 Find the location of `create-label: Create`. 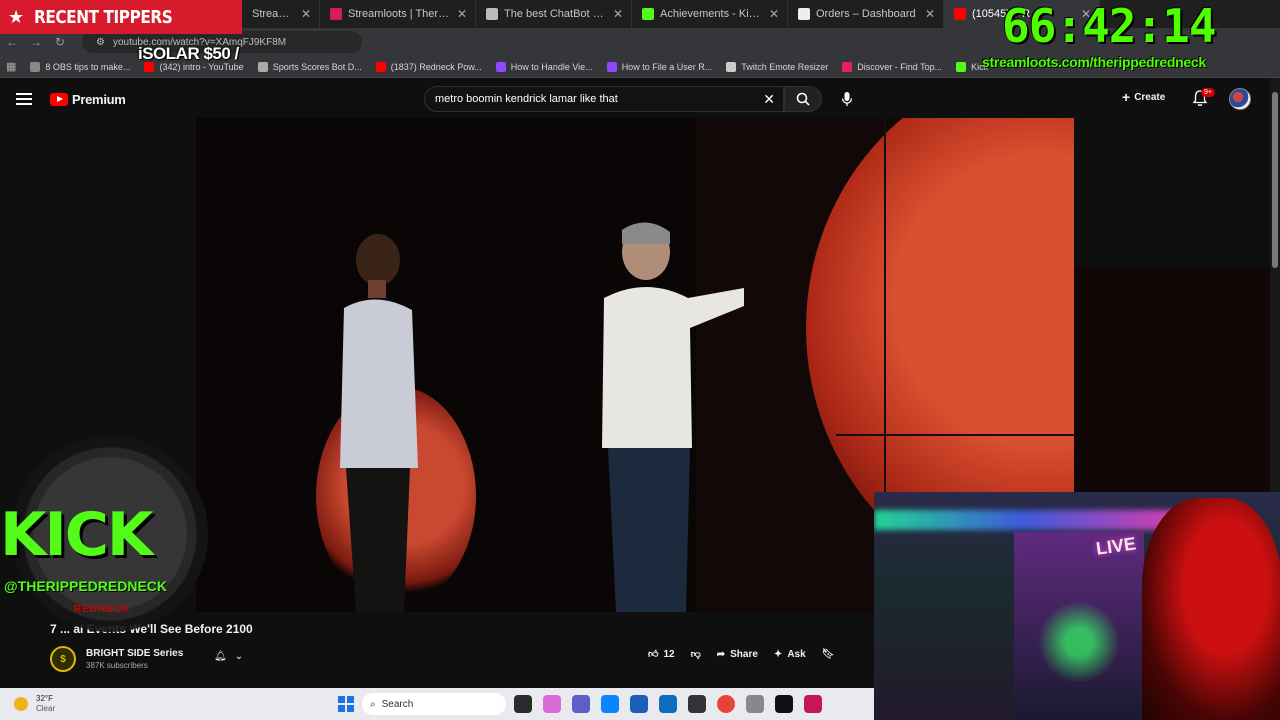

create-label: Create is located at coordinates (1150, 97).